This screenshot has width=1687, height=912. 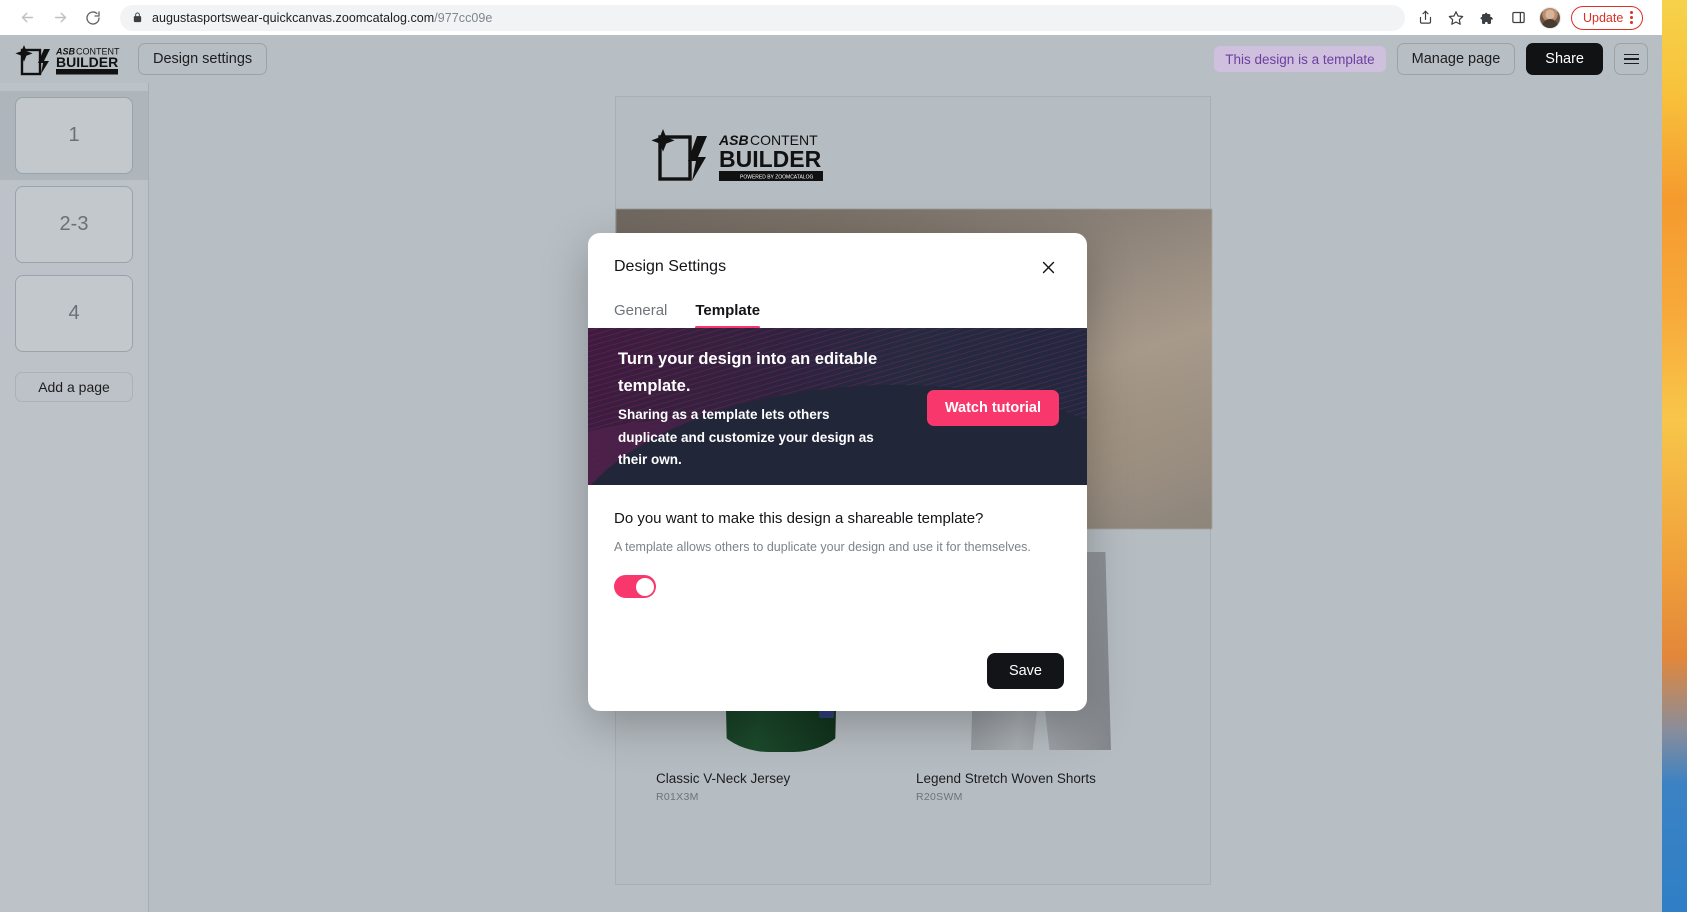 What do you see at coordinates (93, 18) in the screenshot?
I see `reload-icon` at bounding box center [93, 18].